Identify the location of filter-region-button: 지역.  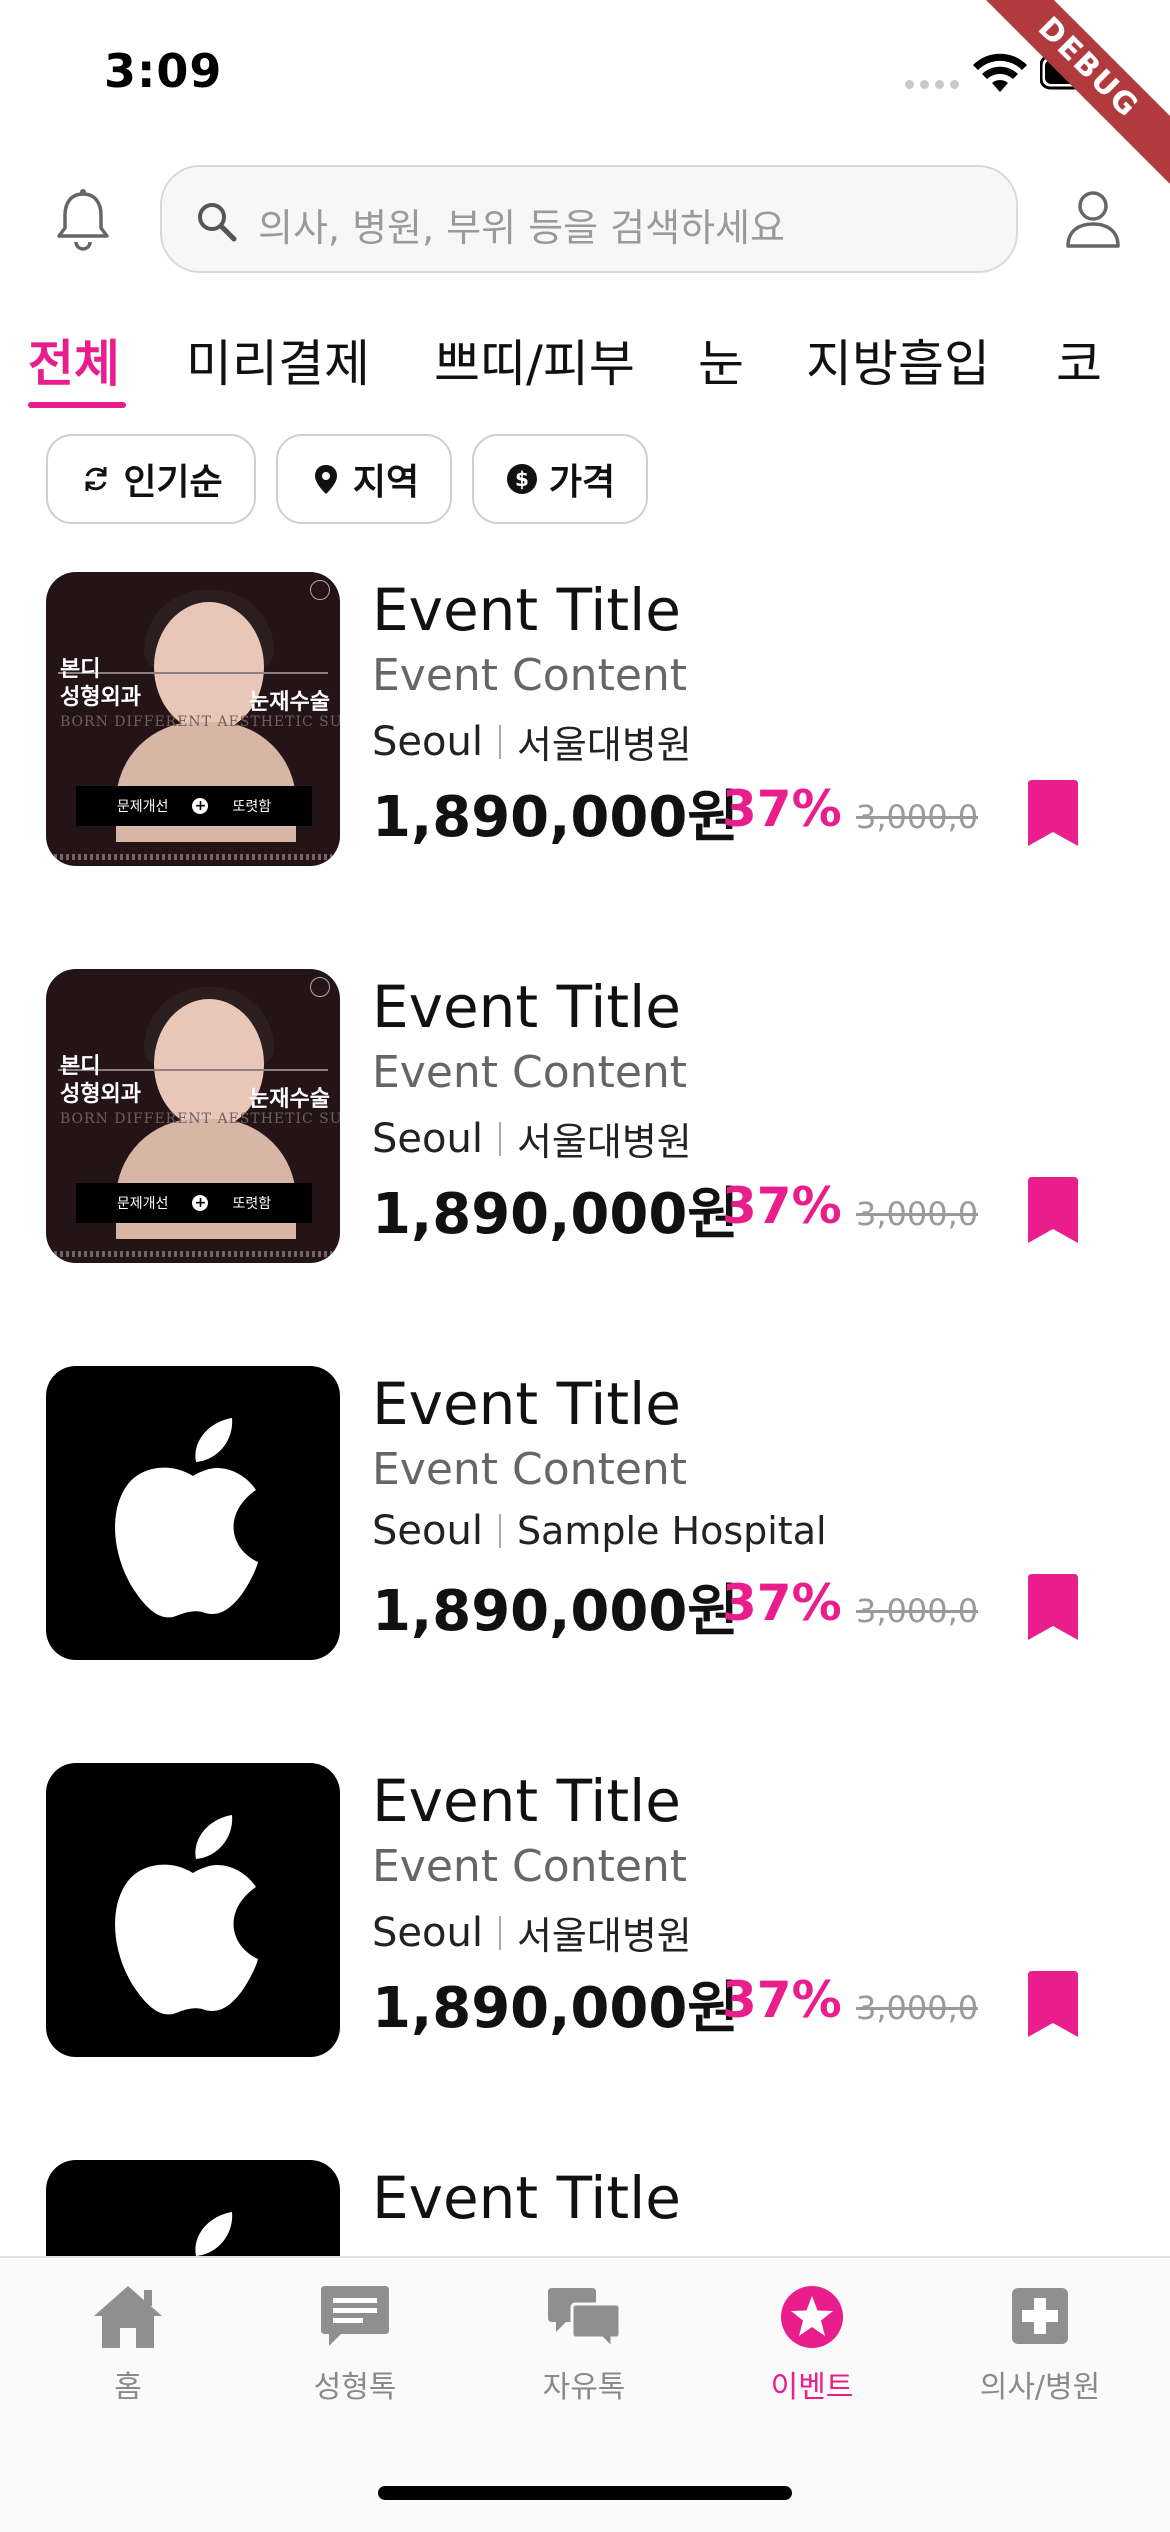
(364, 479).